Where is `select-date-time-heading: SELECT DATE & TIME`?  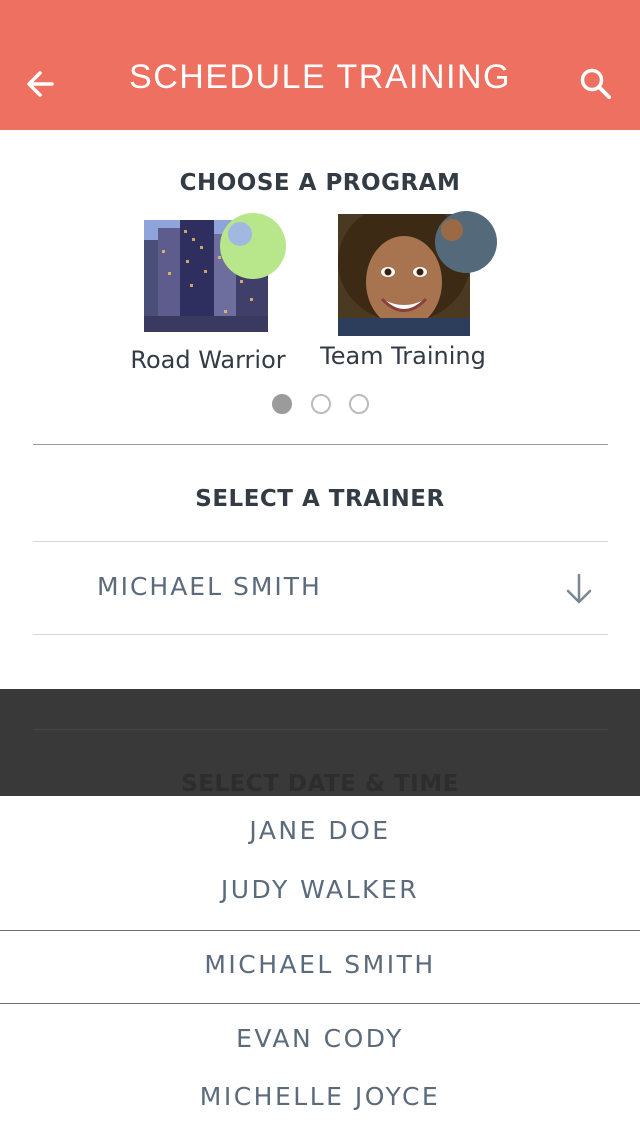 select-date-time-heading: SELECT DATE & TIME is located at coordinates (320, 784).